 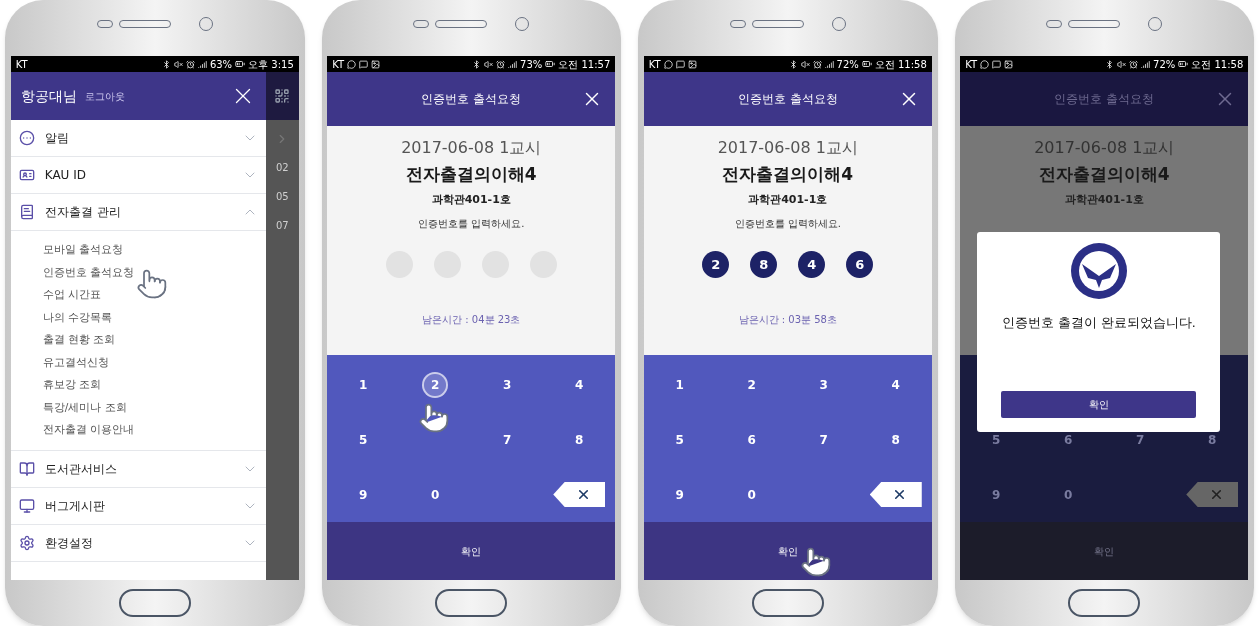 What do you see at coordinates (26, 175) in the screenshot?
I see `id-card-icon` at bounding box center [26, 175].